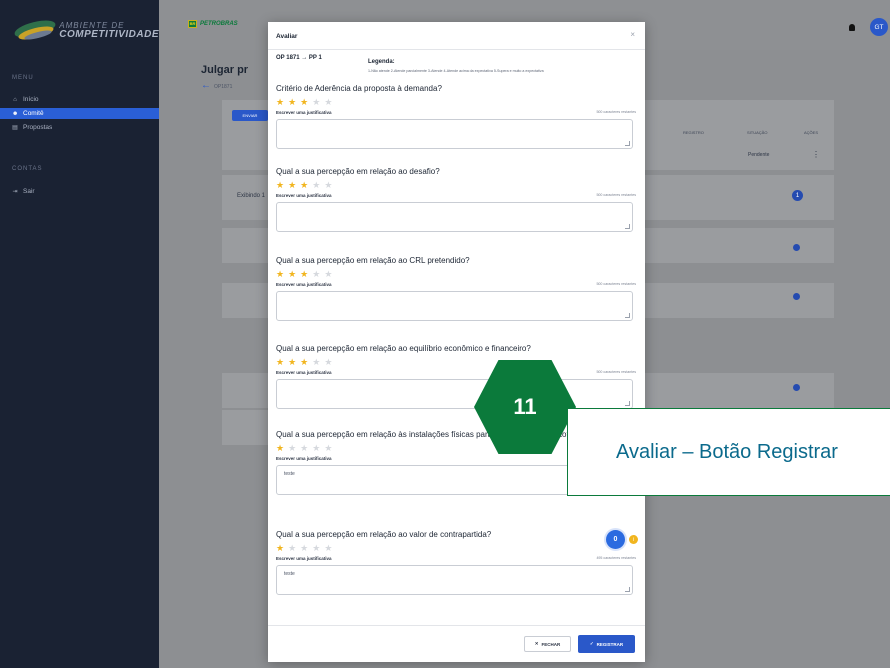 The image size is (890, 668). I want to click on send-button: ENVIAR, so click(250, 115).